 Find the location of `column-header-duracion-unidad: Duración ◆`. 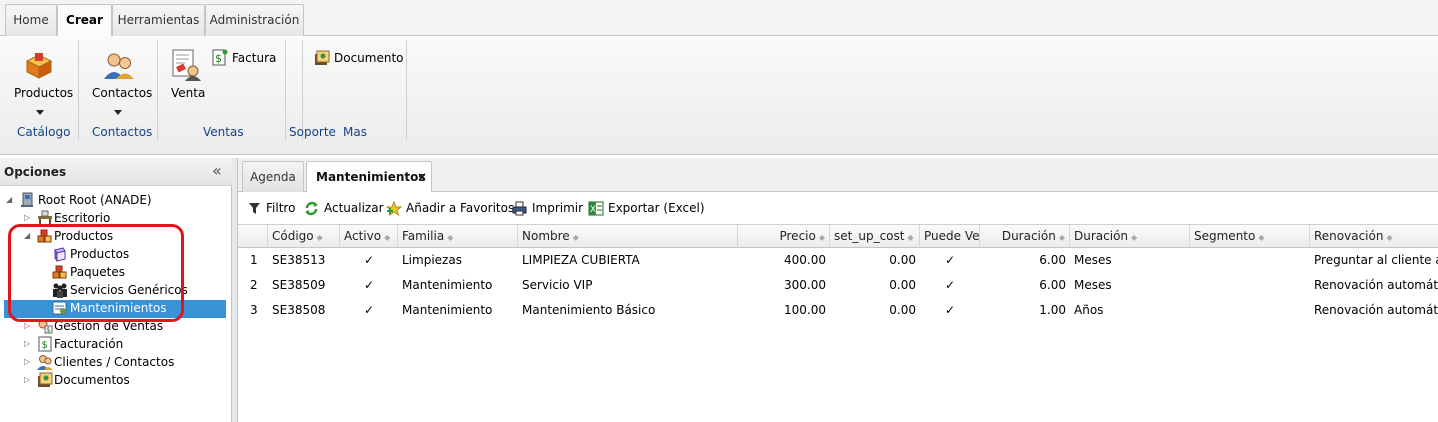

column-header-duracion-unidad: Duración ◆ is located at coordinates (1130, 236).